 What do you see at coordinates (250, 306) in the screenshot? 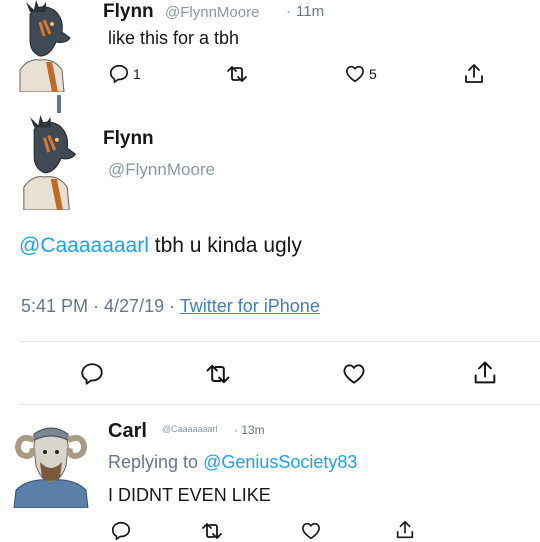
I see `tweet2-source-link: Twitter for iPhone` at bounding box center [250, 306].